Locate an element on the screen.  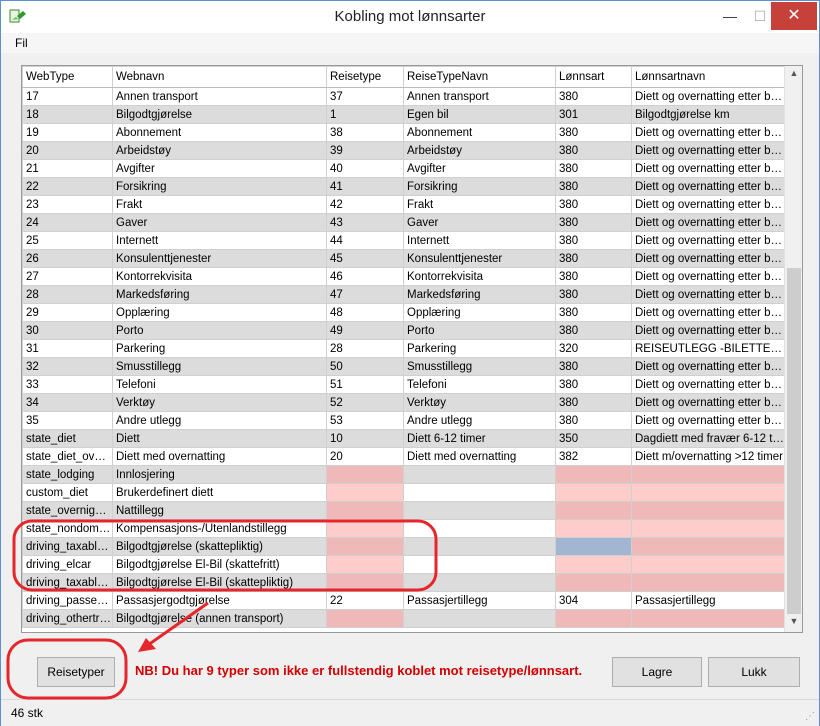
scroll-down-icon: ▼ is located at coordinates (793, 621).